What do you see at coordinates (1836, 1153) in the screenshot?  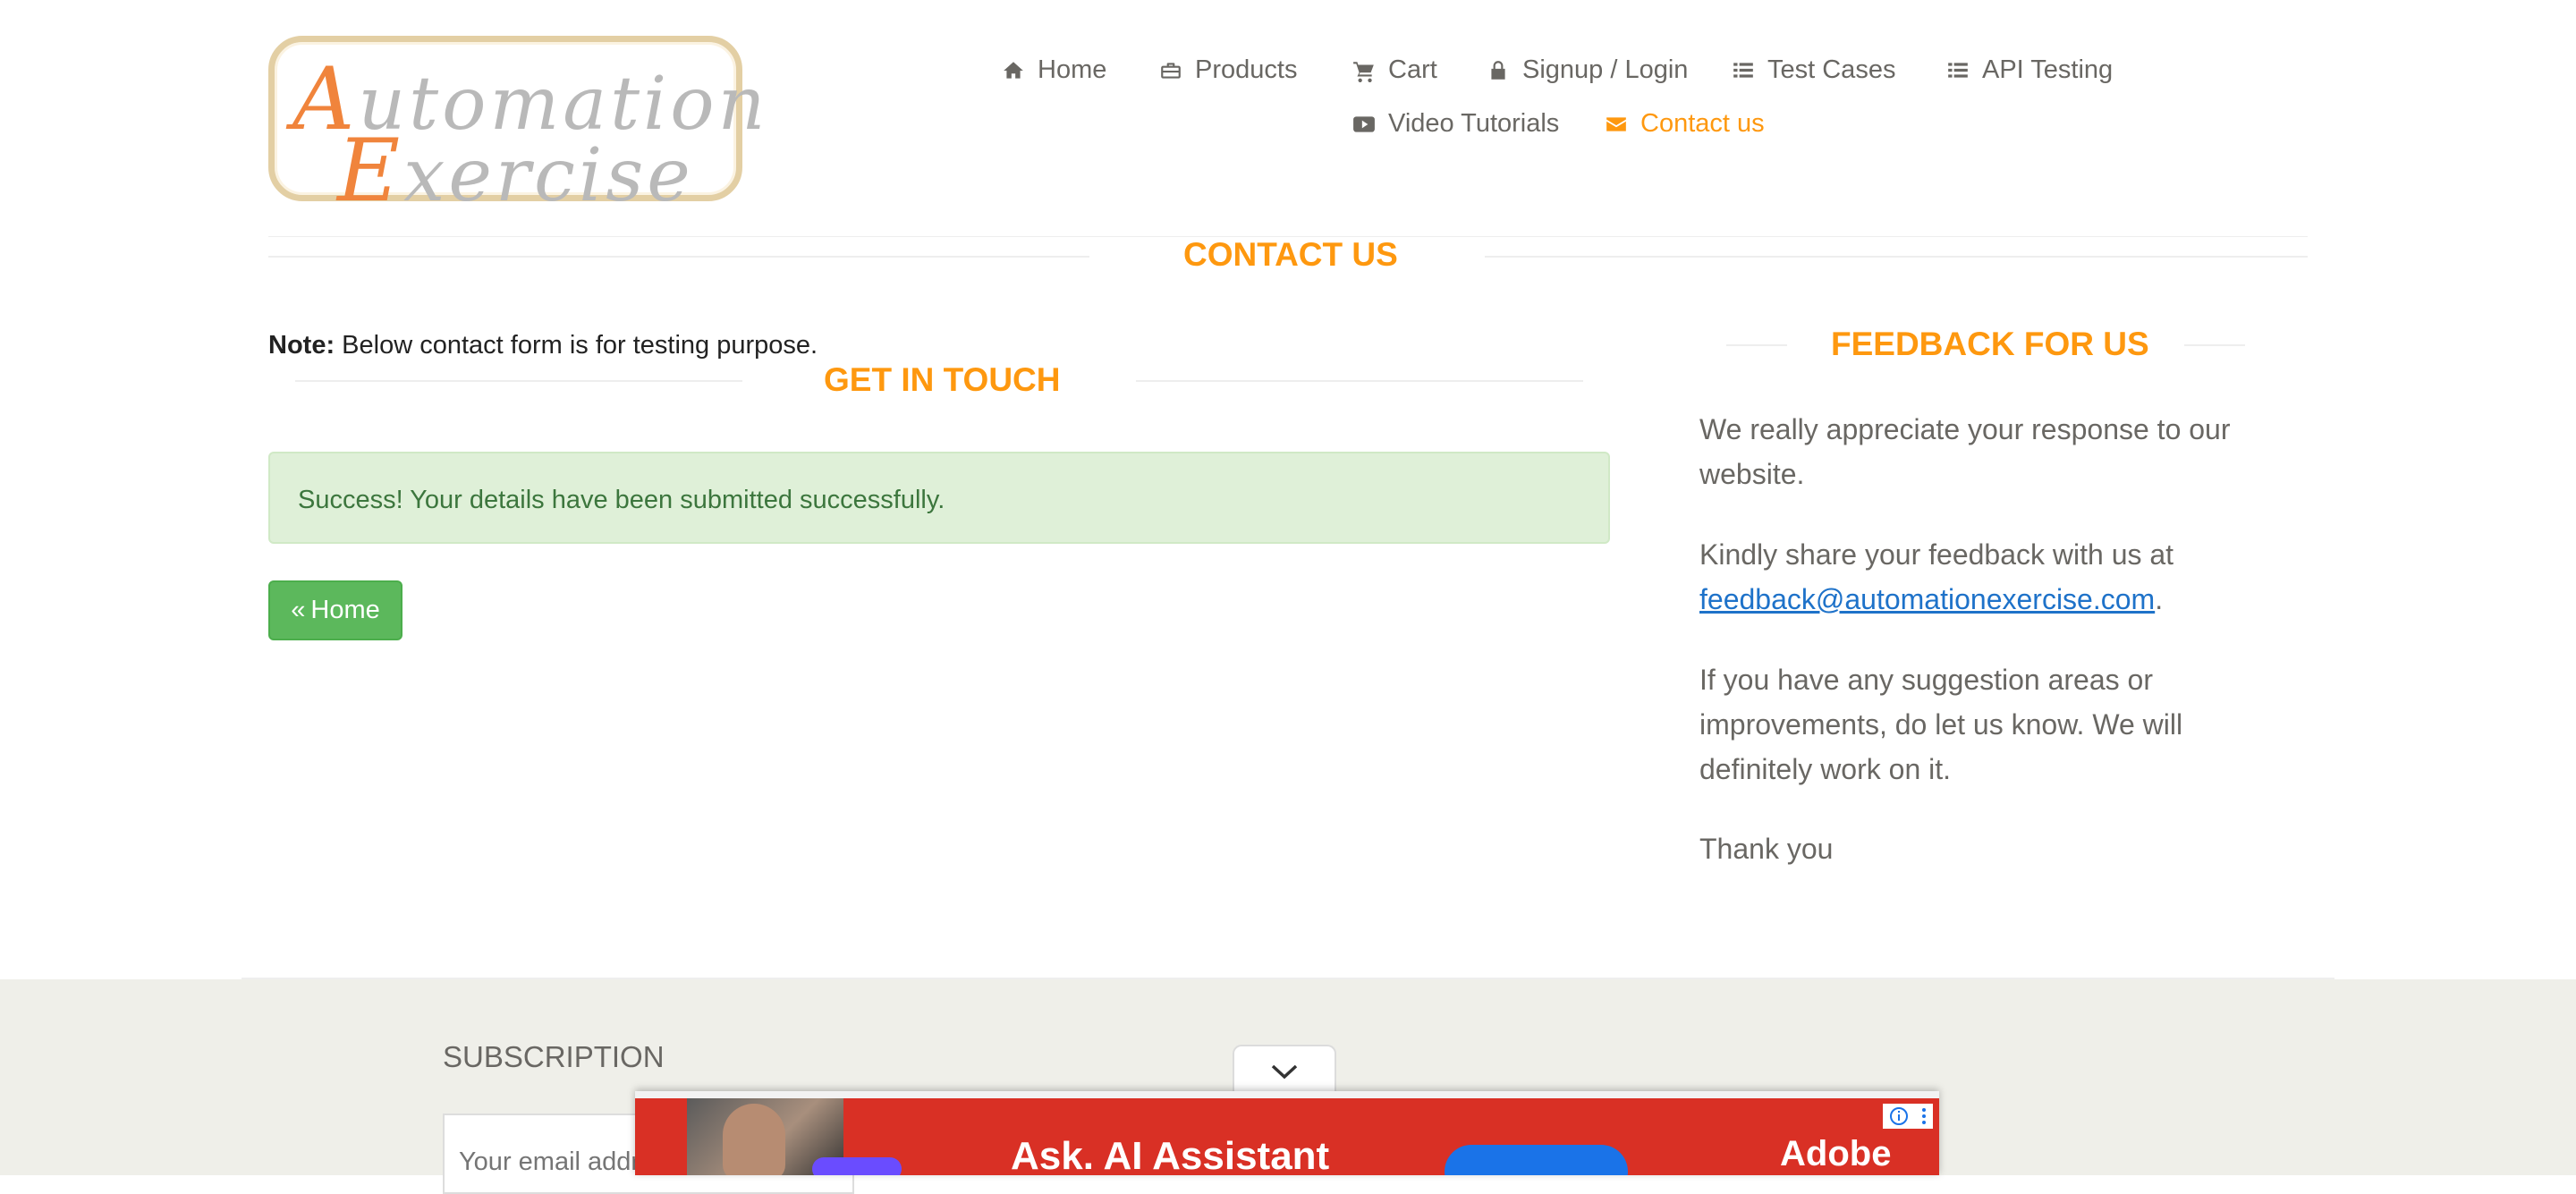 I see `ad-brand: Adobe` at bounding box center [1836, 1153].